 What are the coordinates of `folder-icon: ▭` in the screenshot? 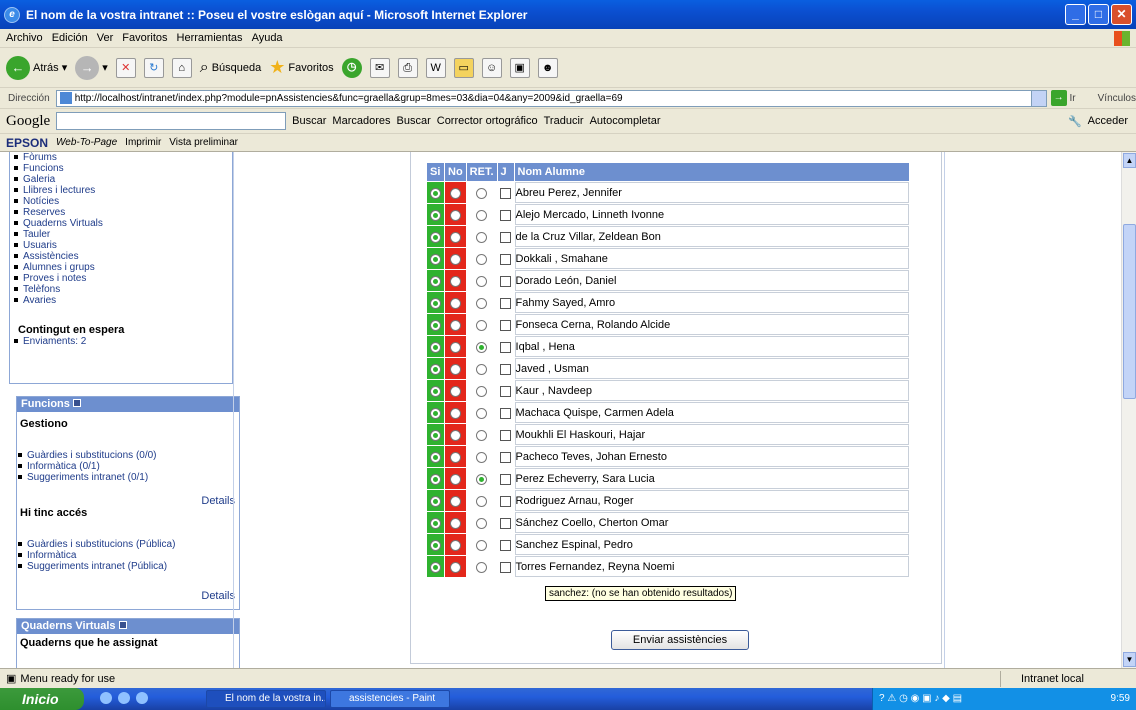 It's located at (463, 67).